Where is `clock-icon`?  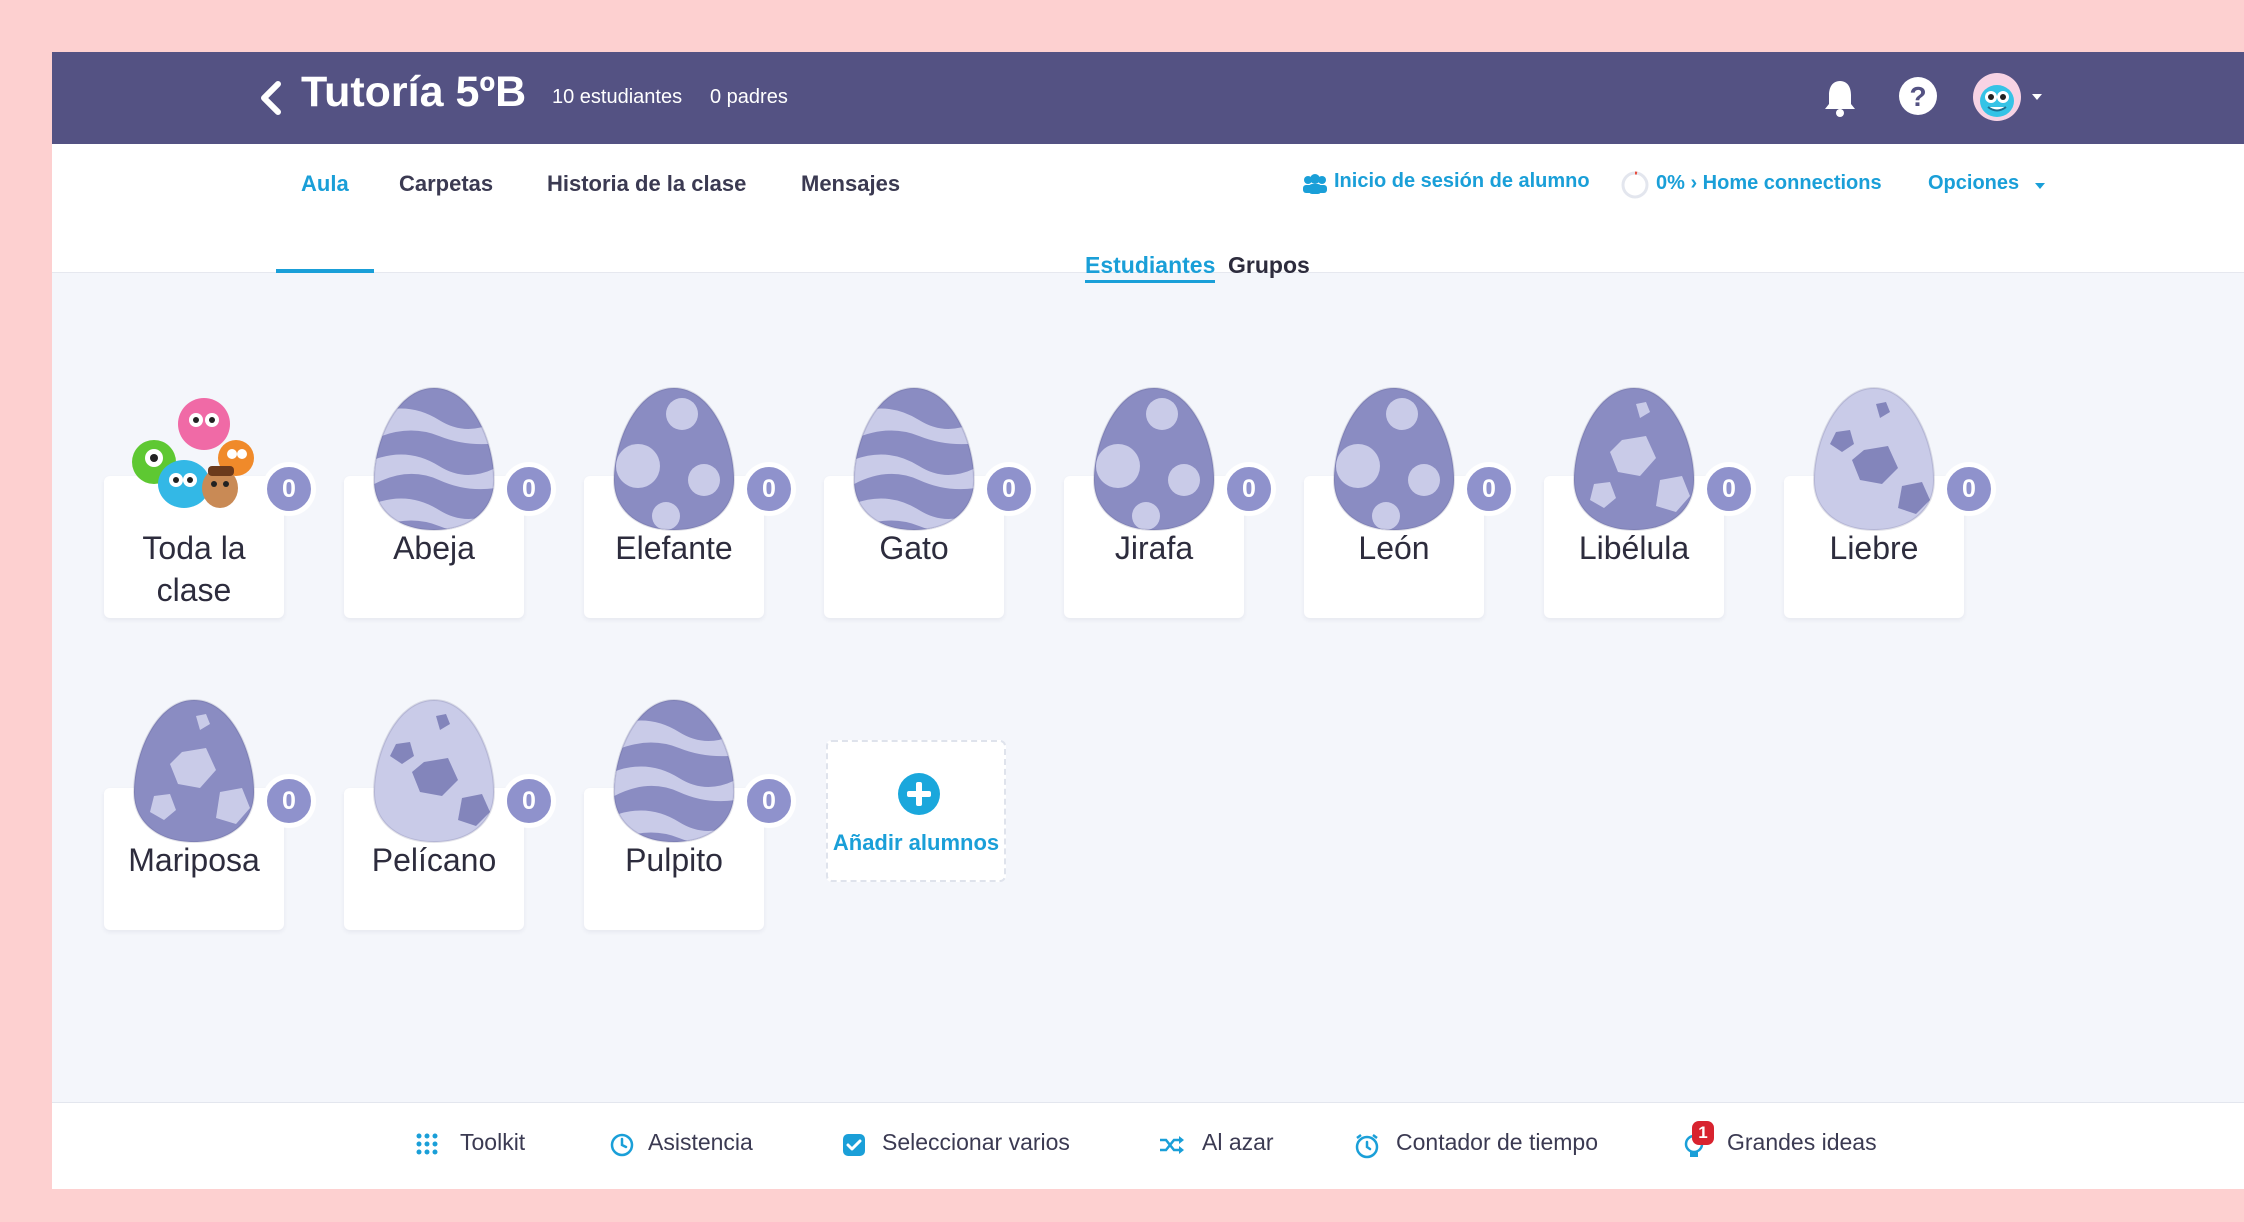
clock-icon is located at coordinates (622, 1145).